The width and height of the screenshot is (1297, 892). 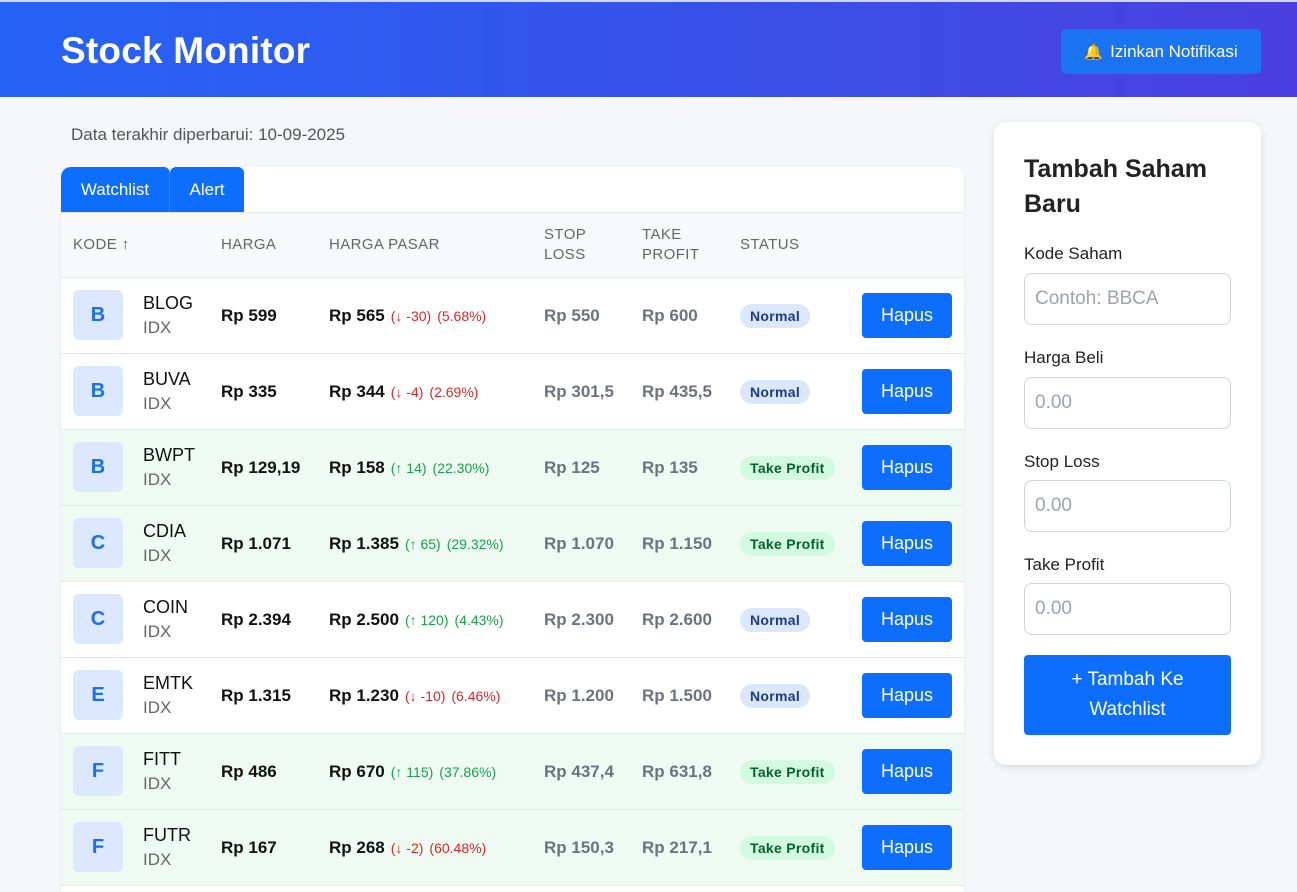 I want to click on price-change-percent: (4.43%), so click(x=479, y=620).